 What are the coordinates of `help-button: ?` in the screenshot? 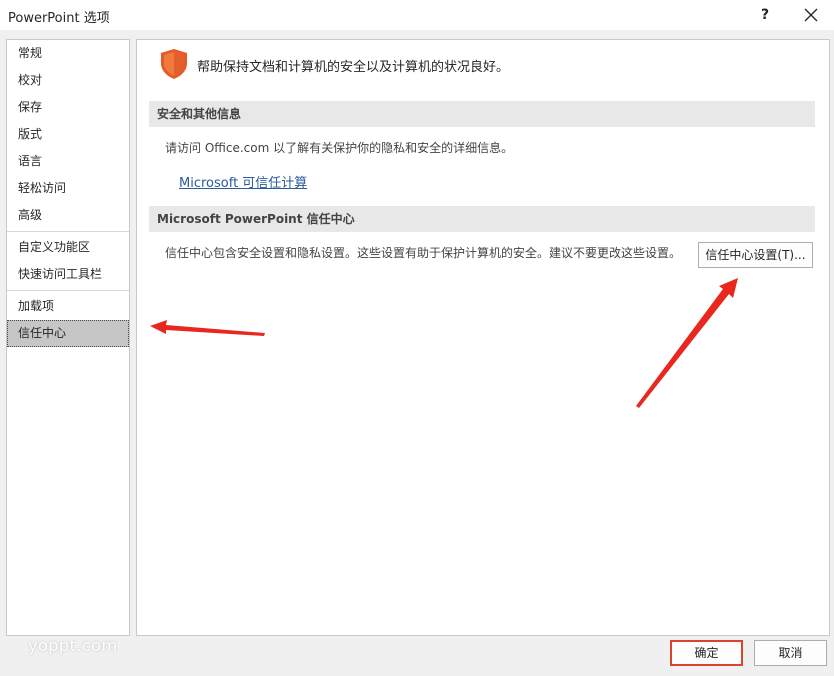 It's located at (765, 15).